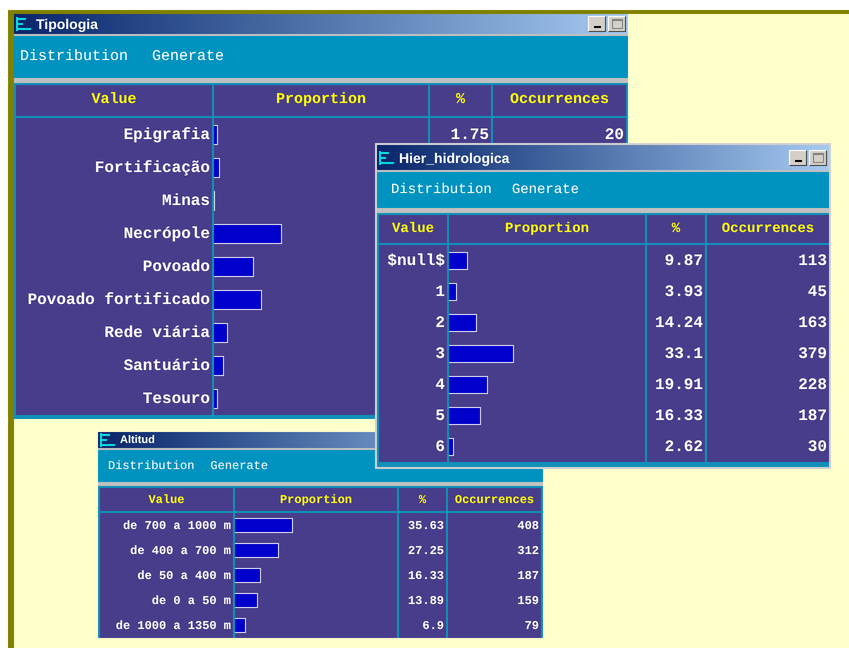 The width and height of the screenshot is (849, 648). What do you see at coordinates (166, 625) in the screenshot?
I see `table-cell: de 1000 a 1350 m` at bounding box center [166, 625].